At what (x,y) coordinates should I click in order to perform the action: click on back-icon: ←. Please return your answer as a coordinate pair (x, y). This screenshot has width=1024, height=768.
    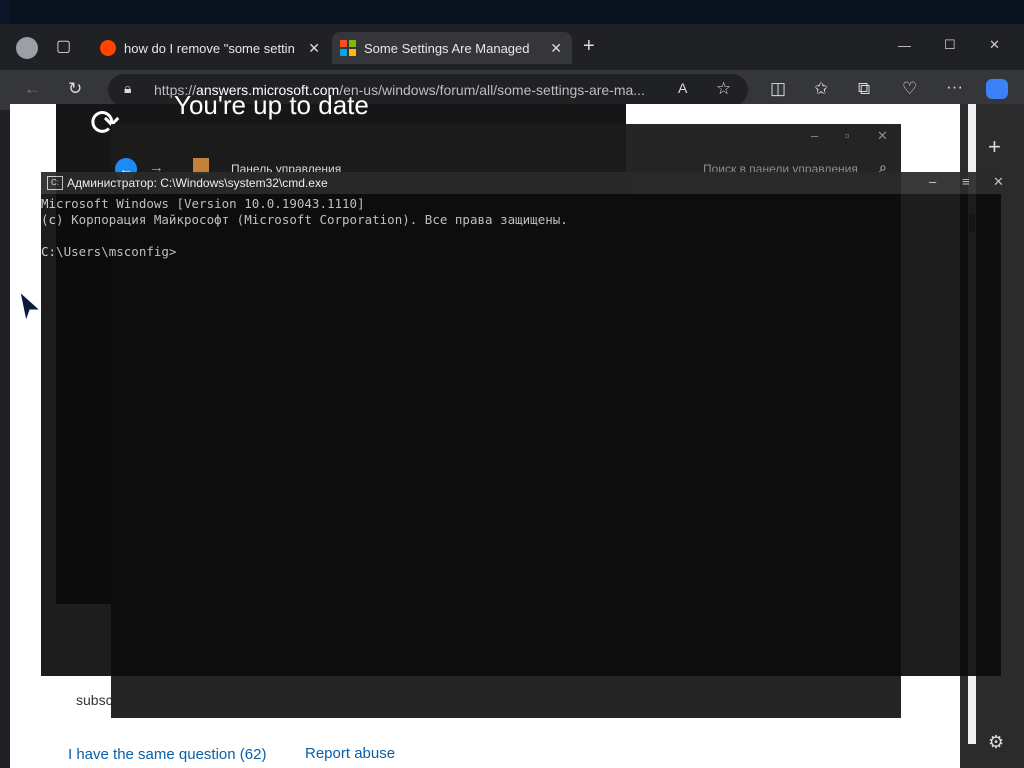
    Looking at the image, I should click on (32, 89).